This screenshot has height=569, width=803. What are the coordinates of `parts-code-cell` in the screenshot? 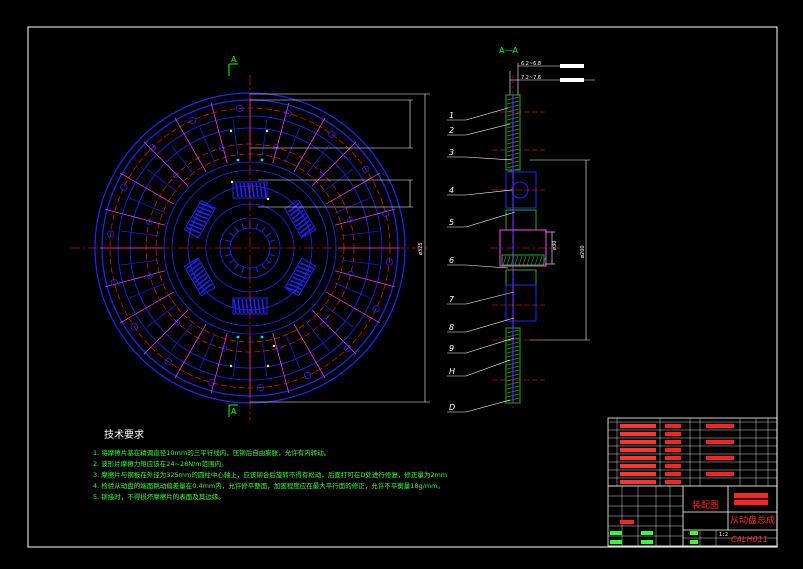 It's located at (638, 426).